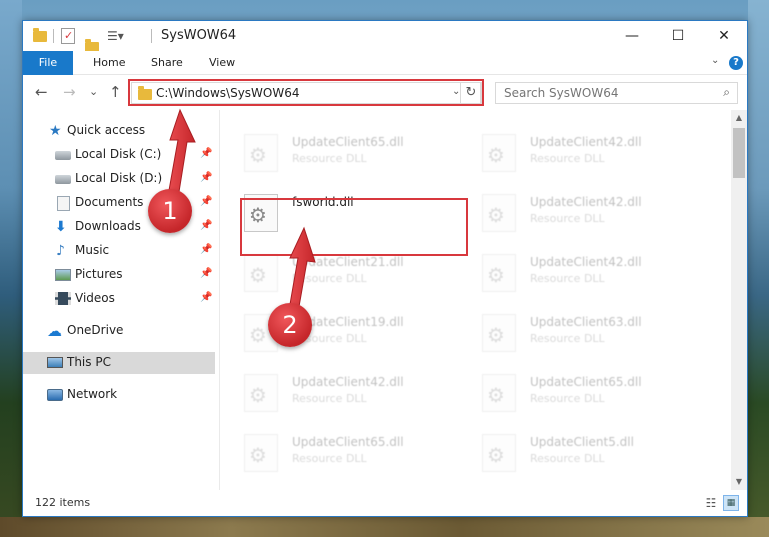  I want to click on sidebar-item-local-disk-d: Local Disk (D:) 📌, so click(119, 179).